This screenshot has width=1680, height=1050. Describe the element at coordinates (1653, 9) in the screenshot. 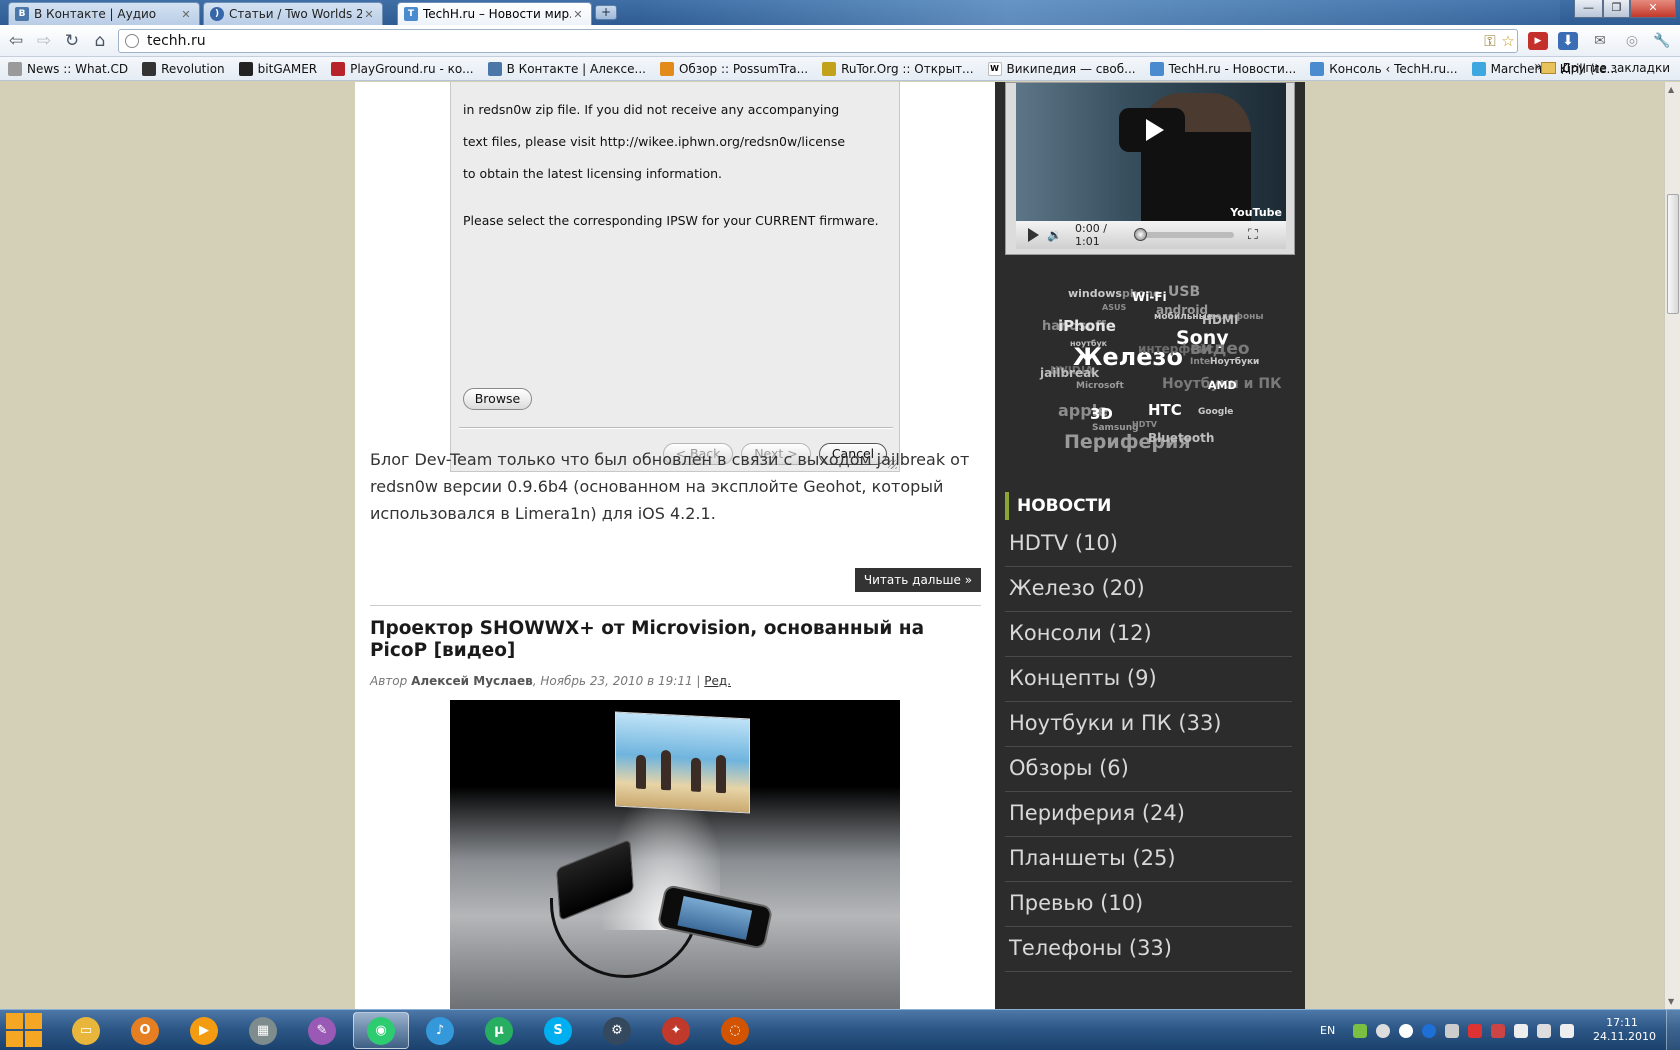

I see `close-window-button: ✕` at that location.